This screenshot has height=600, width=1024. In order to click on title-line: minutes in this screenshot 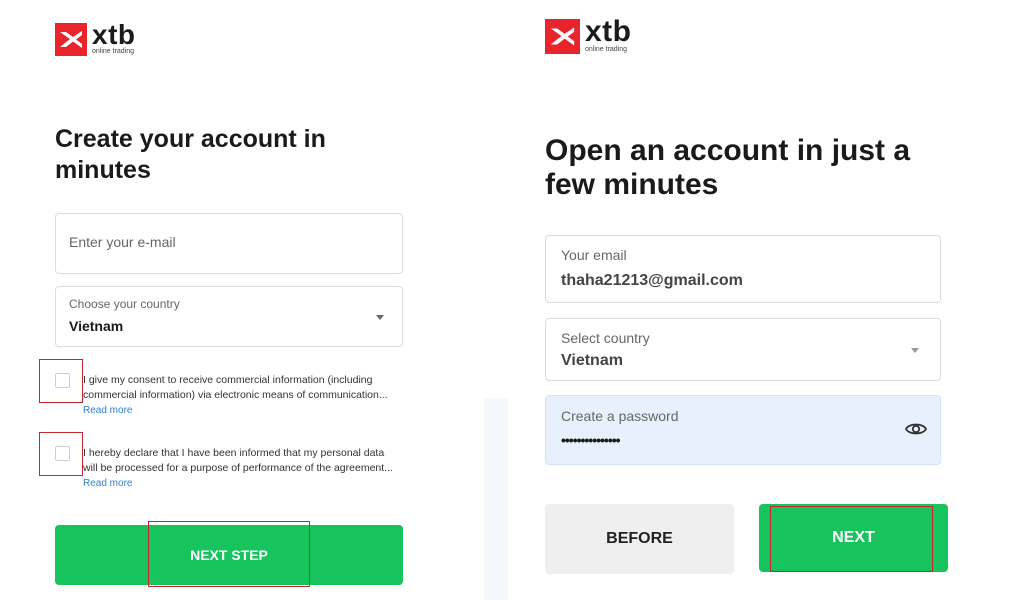, I will do `click(103, 170)`.